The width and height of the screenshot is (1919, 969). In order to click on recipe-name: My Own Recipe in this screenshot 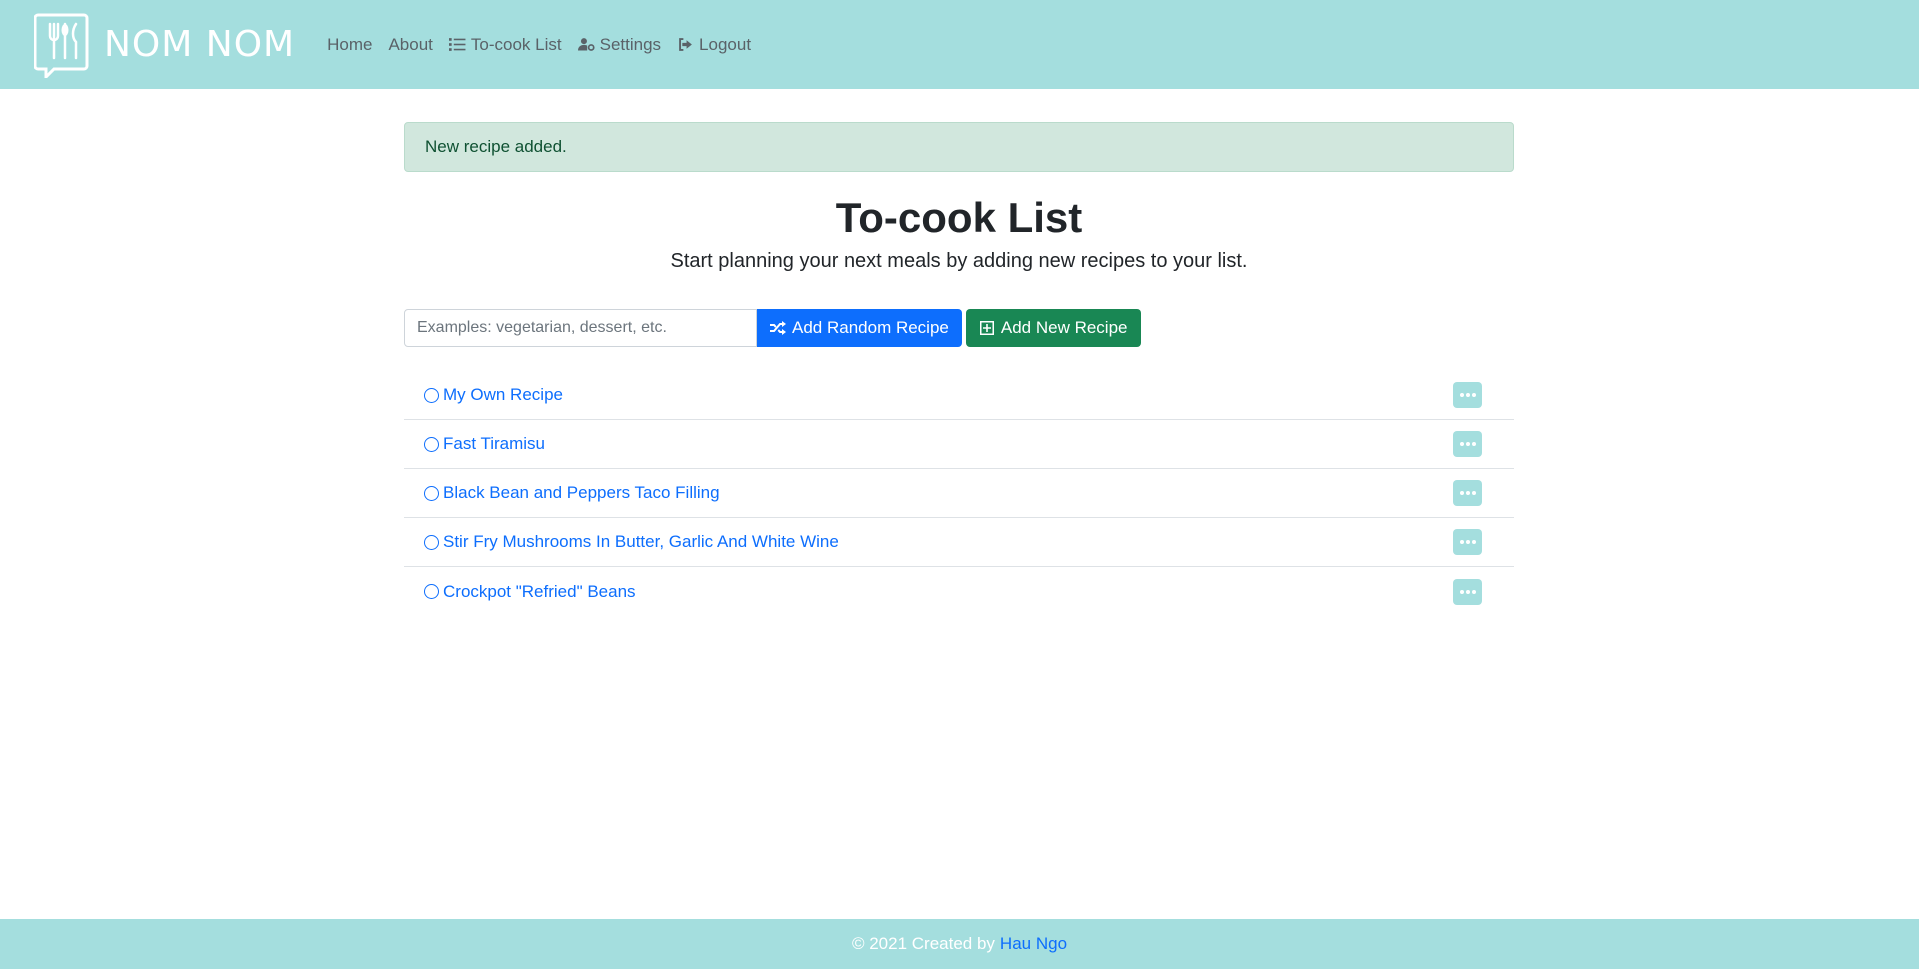, I will do `click(503, 394)`.